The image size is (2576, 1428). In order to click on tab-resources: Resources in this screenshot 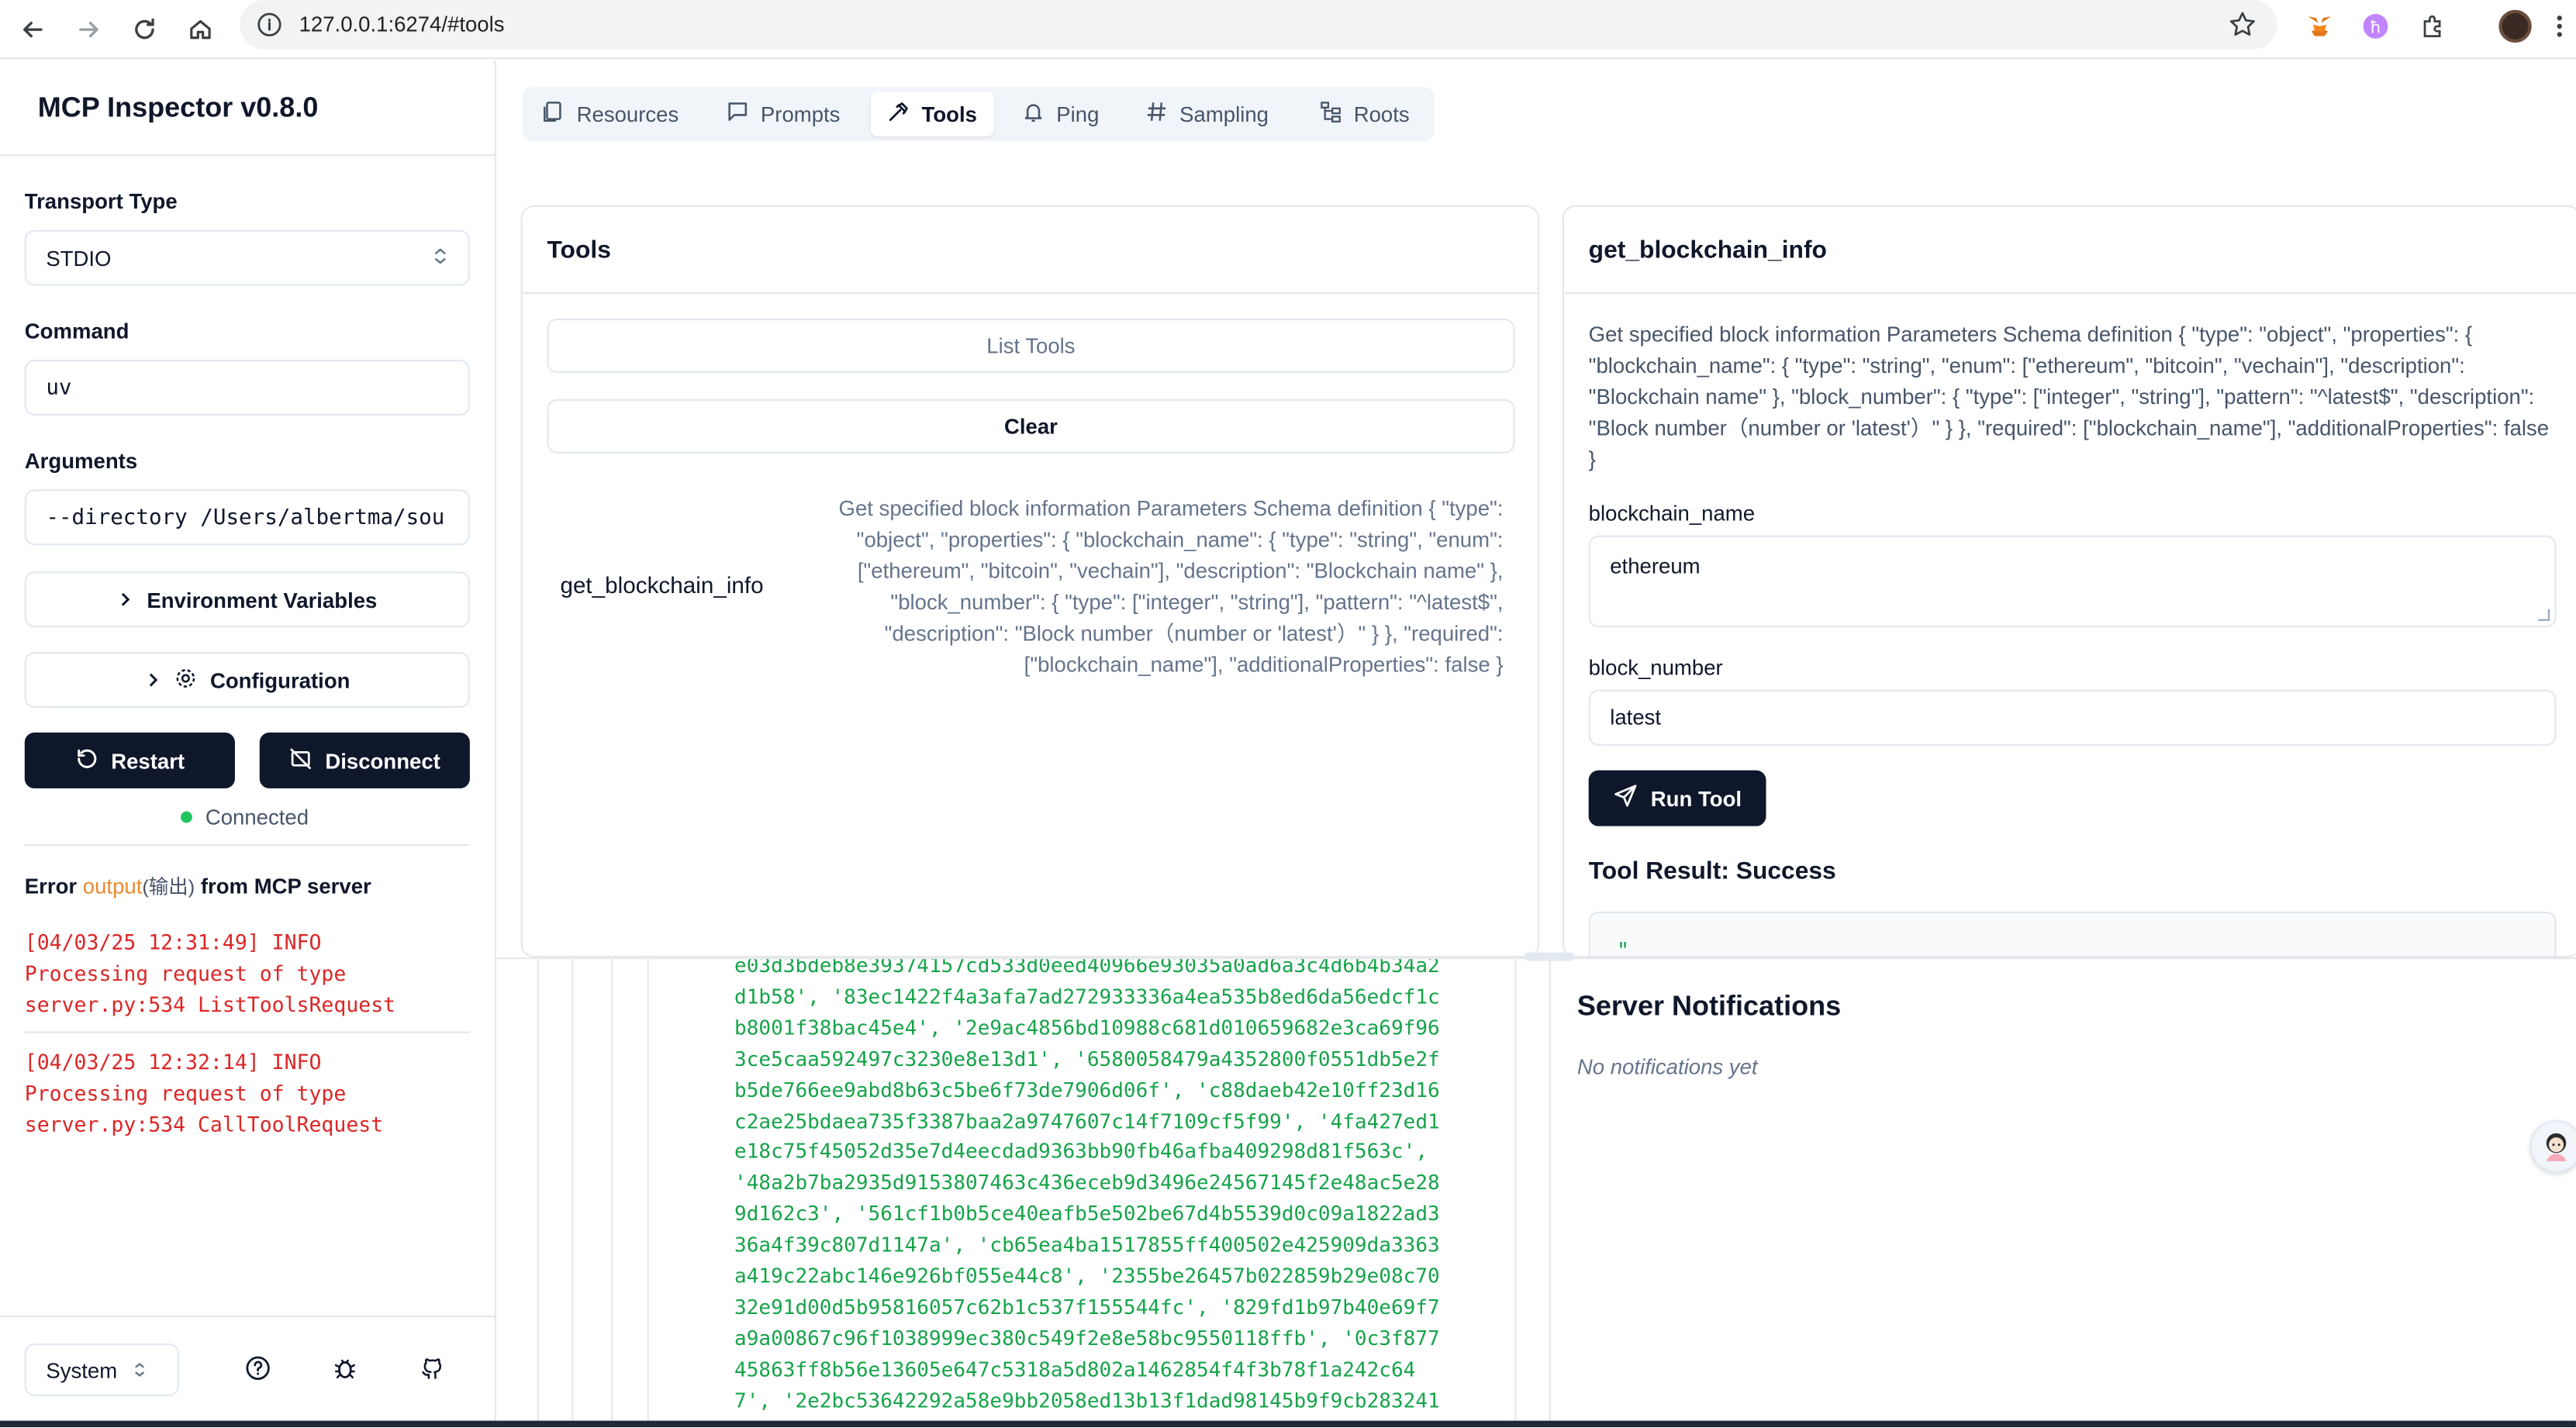, I will do `click(611, 114)`.